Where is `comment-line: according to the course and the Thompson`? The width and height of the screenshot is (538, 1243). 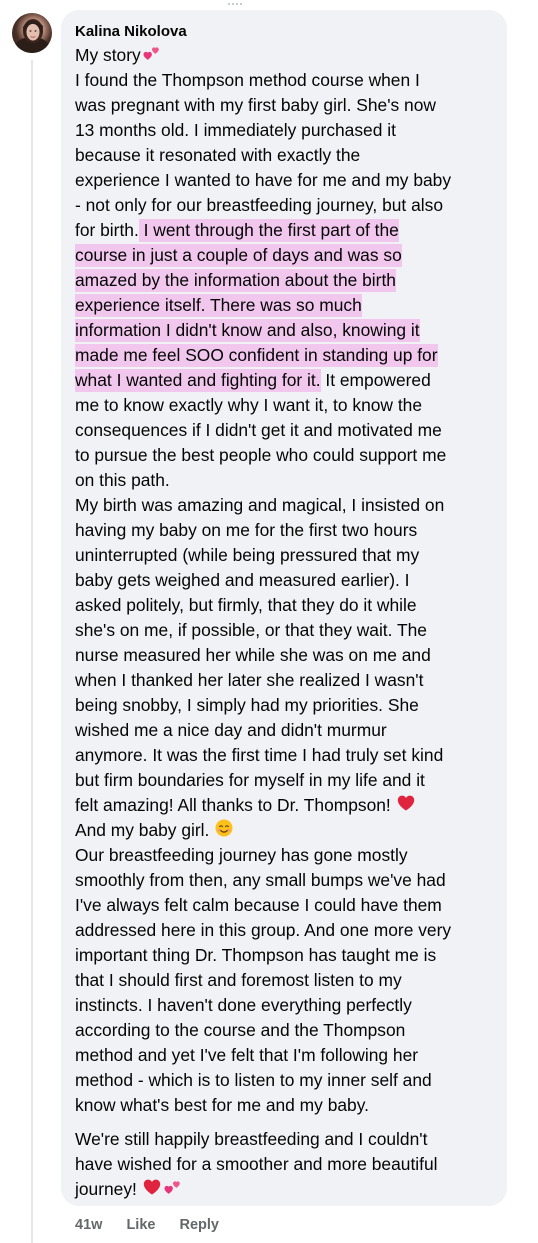
comment-line: according to the course and the Thompson is located at coordinates (287, 1030).